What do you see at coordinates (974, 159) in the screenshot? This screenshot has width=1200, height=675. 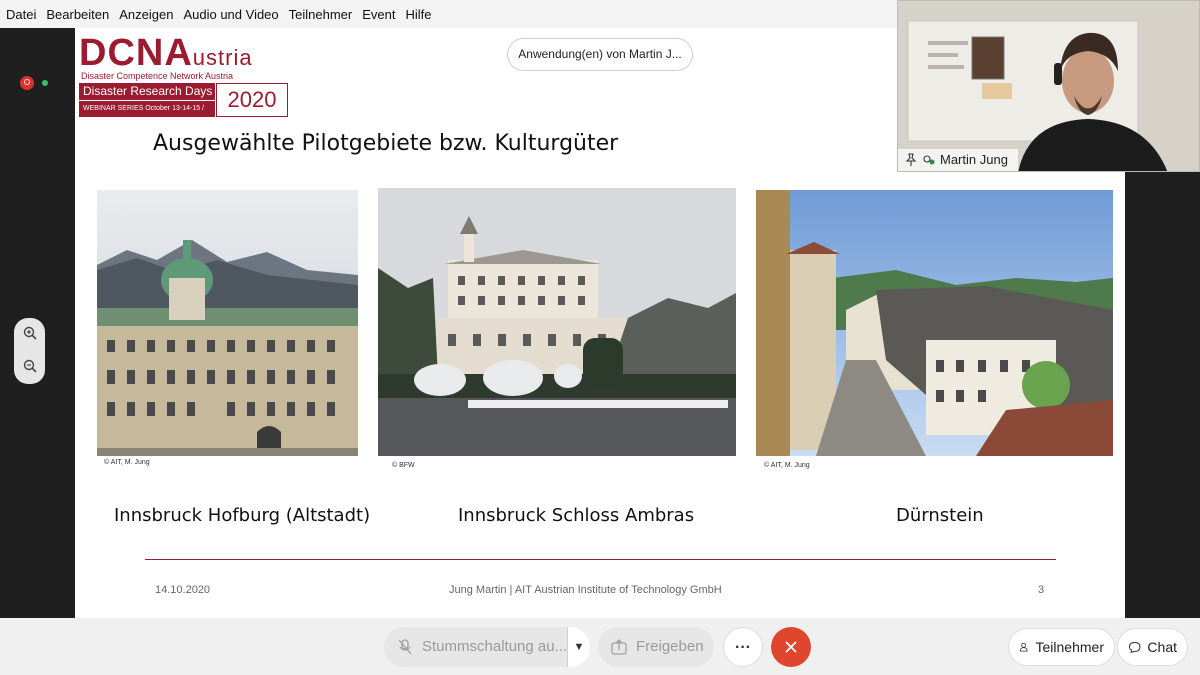 I see `participant-name: Martin Jung` at bounding box center [974, 159].